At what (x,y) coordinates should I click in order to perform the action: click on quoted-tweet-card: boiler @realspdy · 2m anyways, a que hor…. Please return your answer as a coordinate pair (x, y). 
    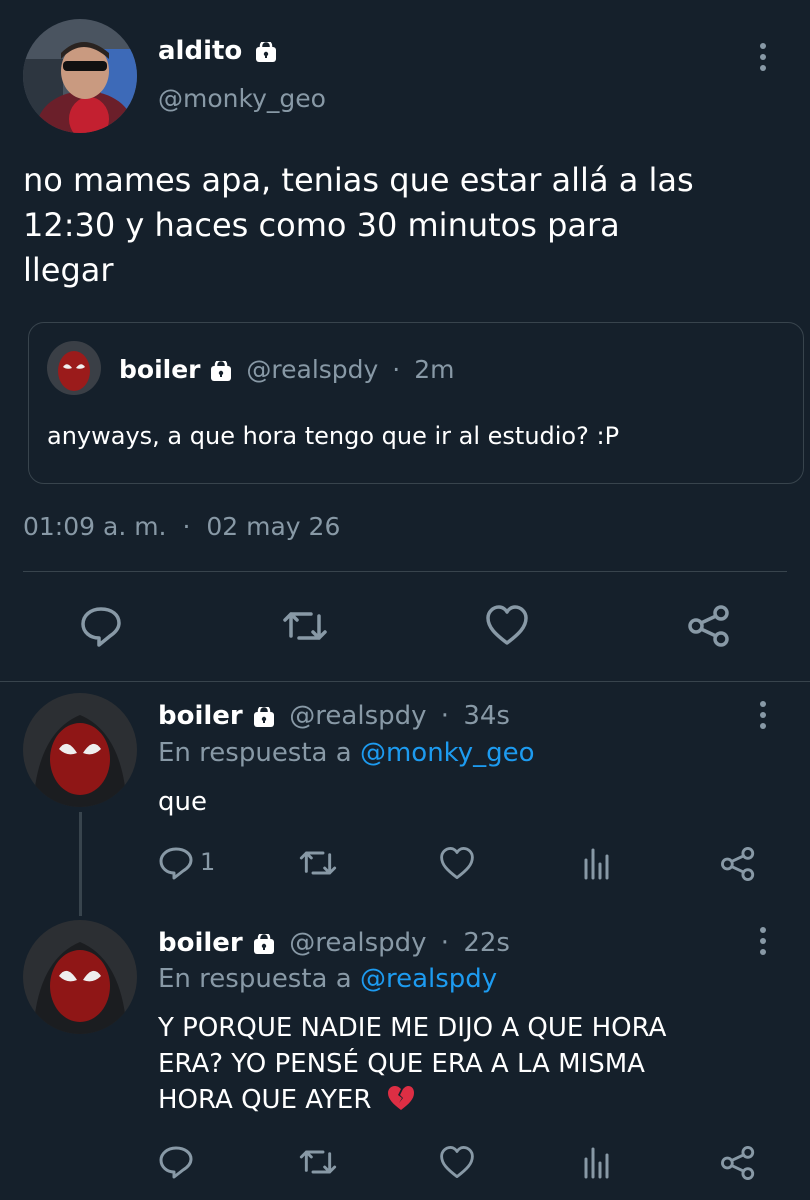
    Looking at the image, I should click on (416, 403).